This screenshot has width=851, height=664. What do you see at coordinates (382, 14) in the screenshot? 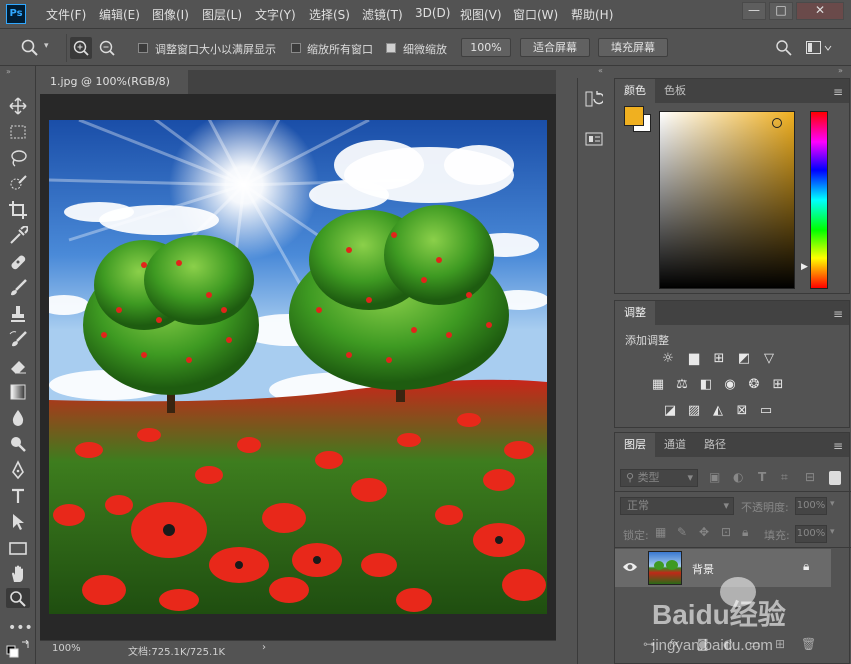
I see `menu-filter: 滤镜(T)` at bounding box center [382, 14].